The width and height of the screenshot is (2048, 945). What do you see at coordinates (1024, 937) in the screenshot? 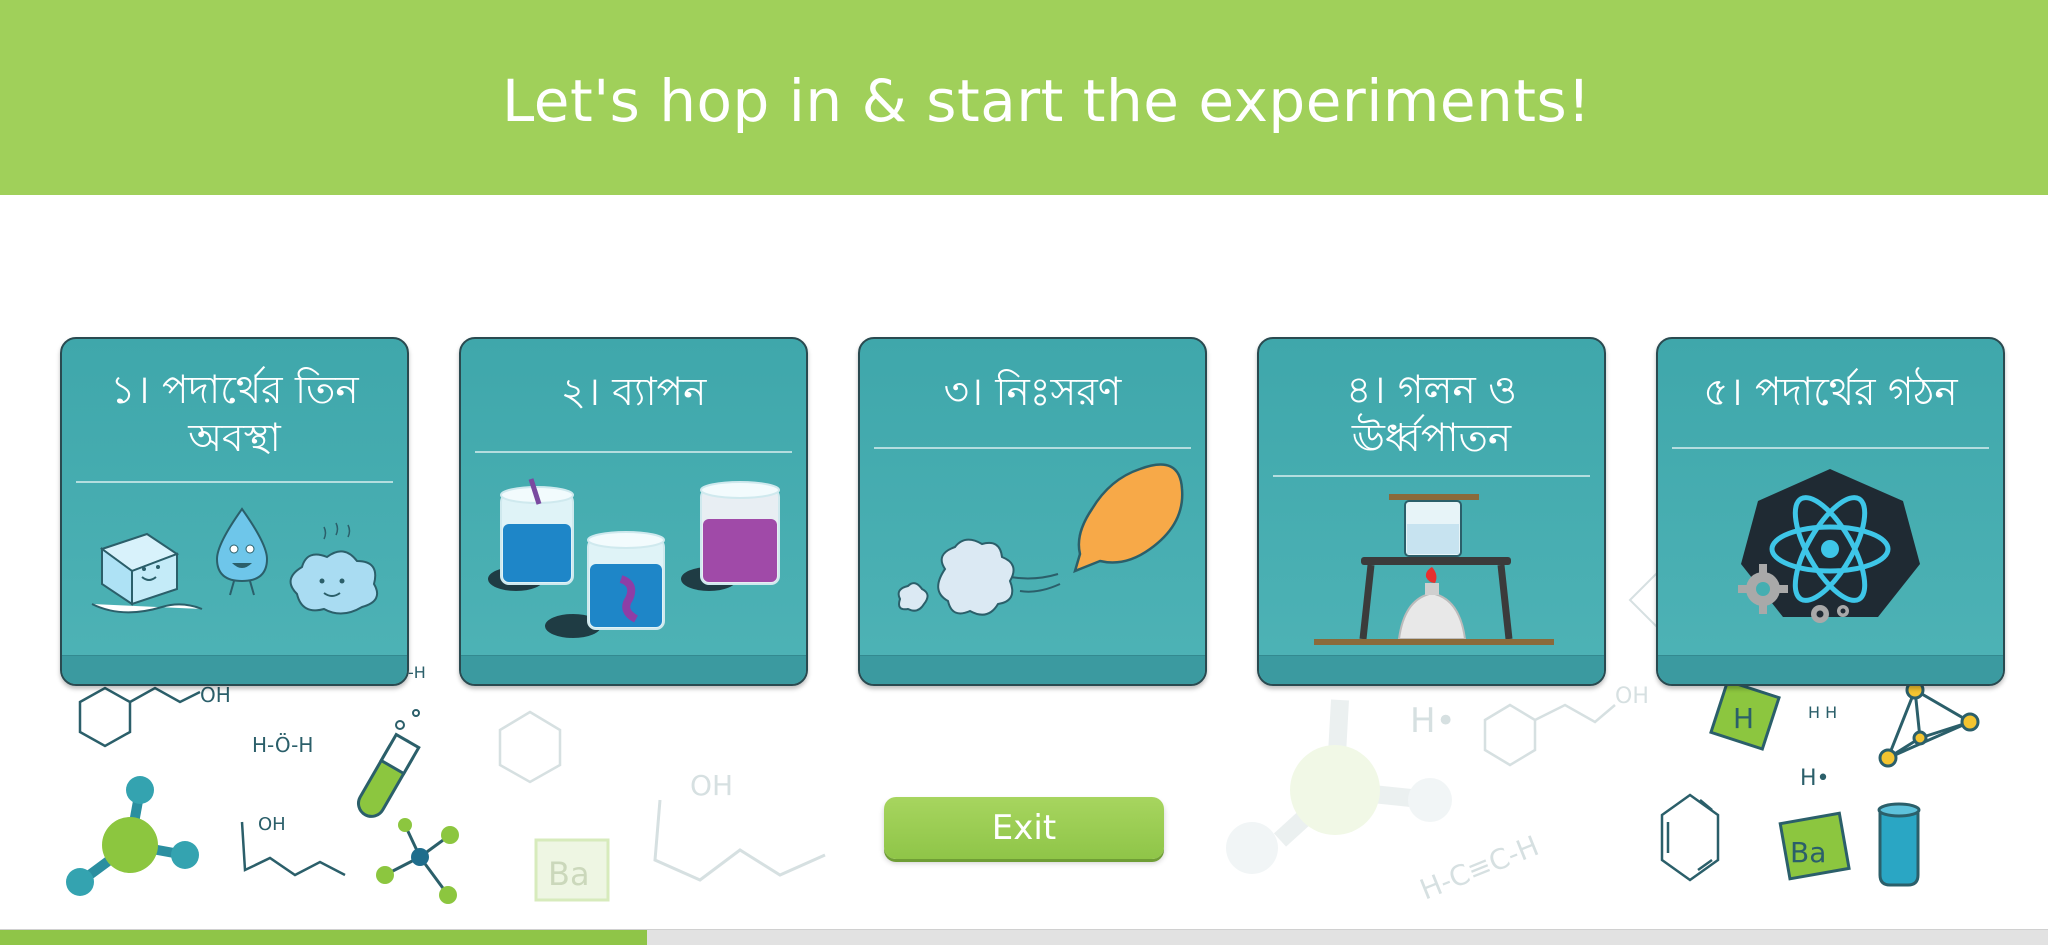
I see `progress-bar` at bounding box center [1024, 937].